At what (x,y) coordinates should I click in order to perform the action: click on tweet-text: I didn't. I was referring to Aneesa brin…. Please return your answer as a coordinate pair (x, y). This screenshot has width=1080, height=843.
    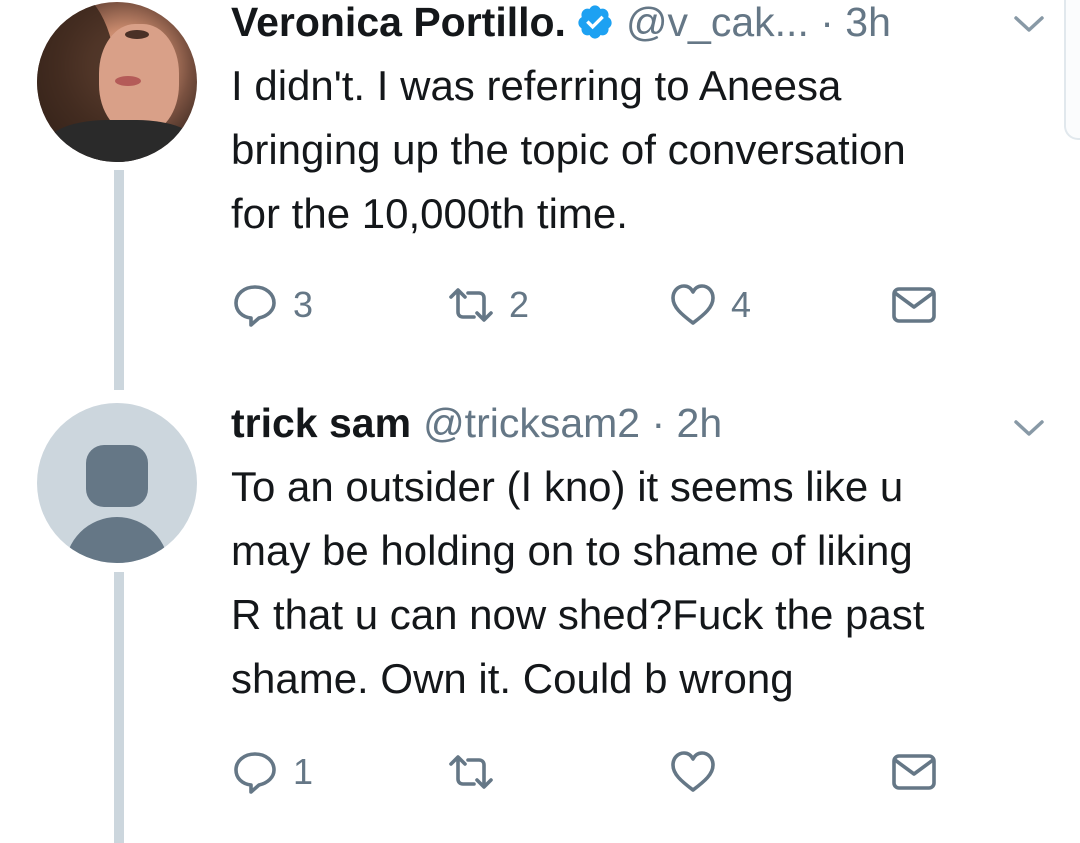
    Looking at the image, I should click on (568, 149).